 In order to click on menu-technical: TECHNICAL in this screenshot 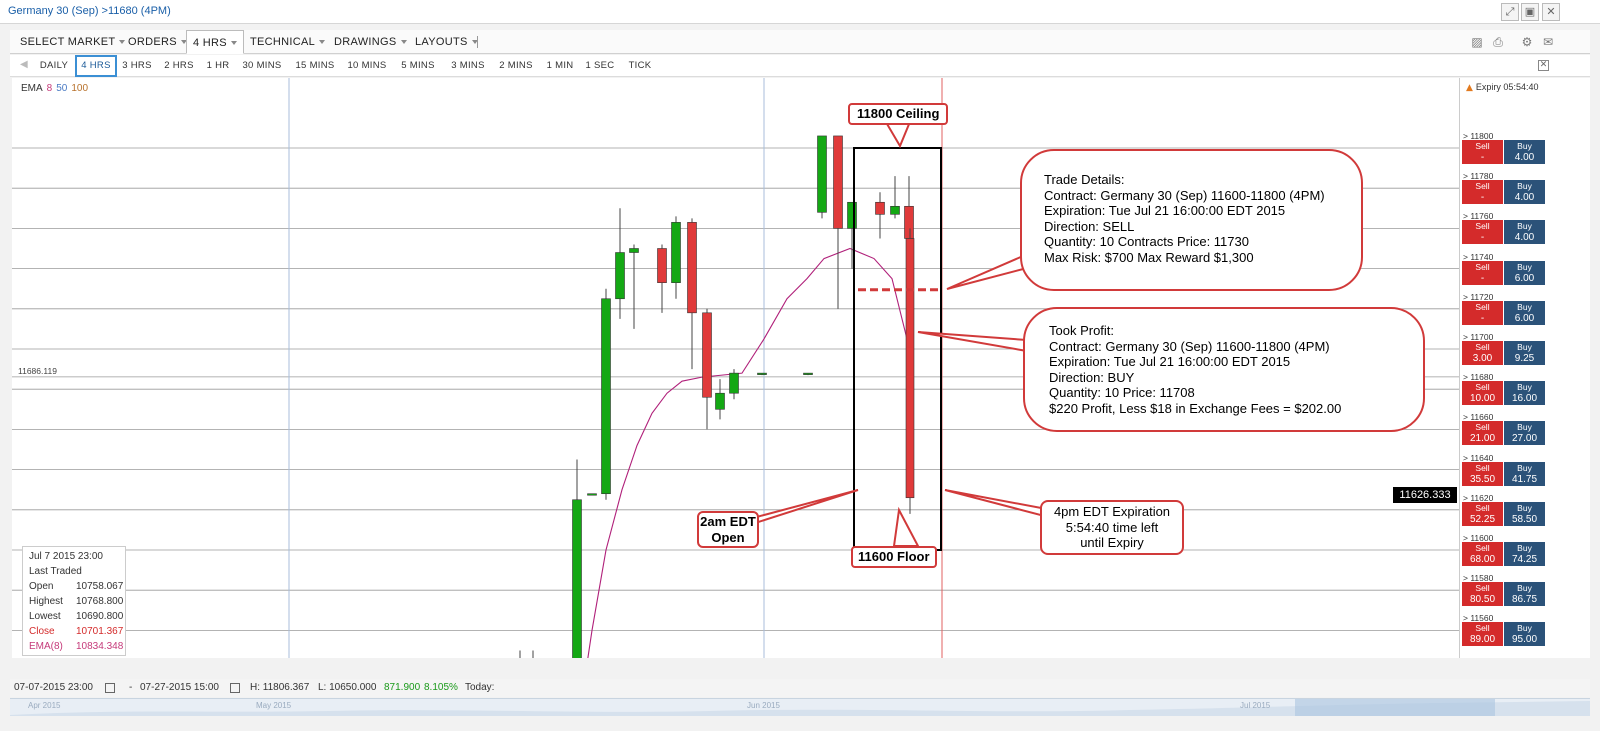, I will do `click(287, 42)`.